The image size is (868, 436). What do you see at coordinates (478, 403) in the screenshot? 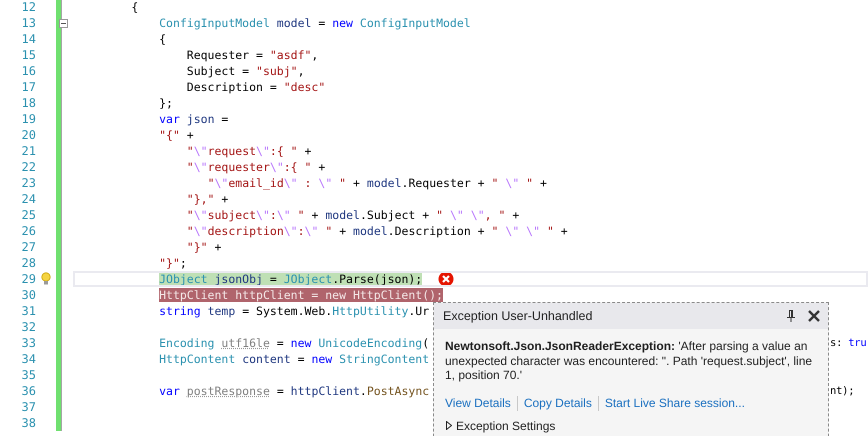
I see `popup-link: View Details` at bounding box center [478, 403].